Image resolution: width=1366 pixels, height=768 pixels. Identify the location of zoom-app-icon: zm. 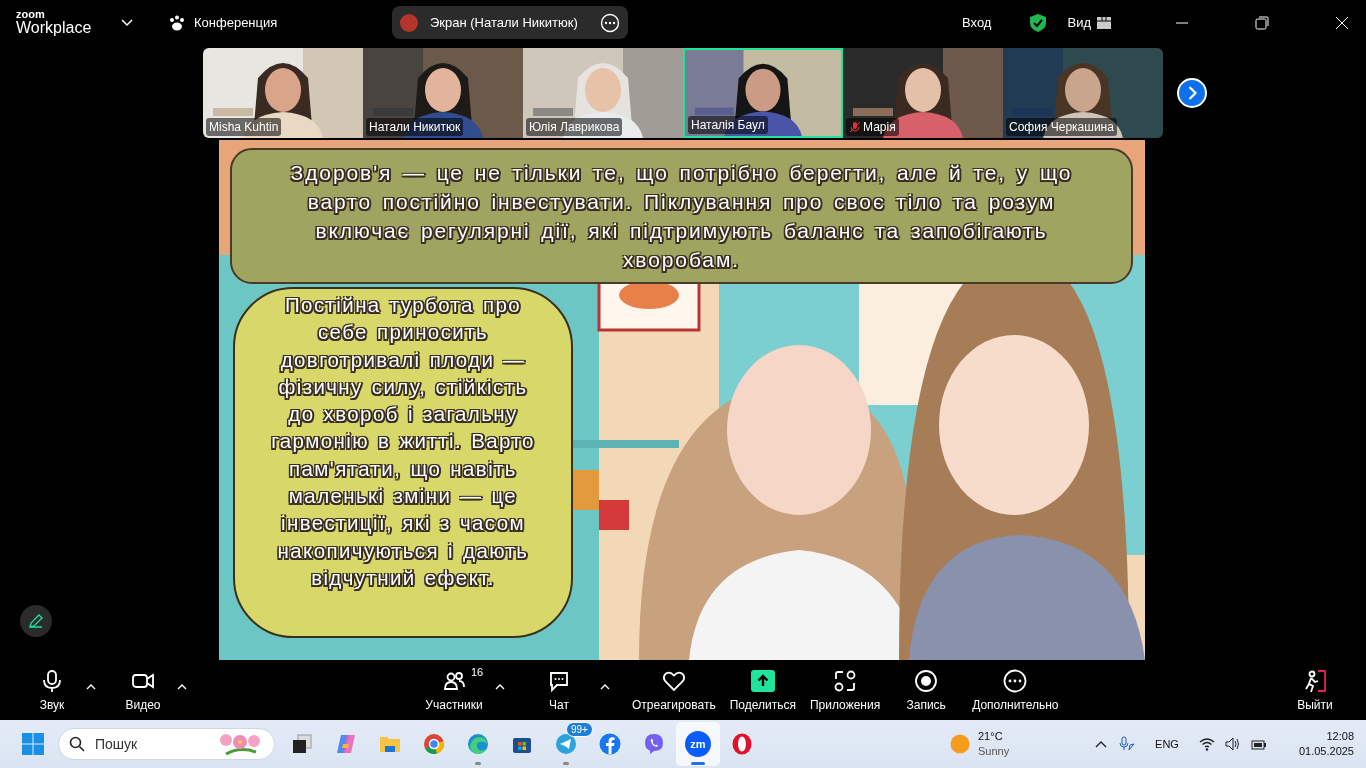
(698, 744).